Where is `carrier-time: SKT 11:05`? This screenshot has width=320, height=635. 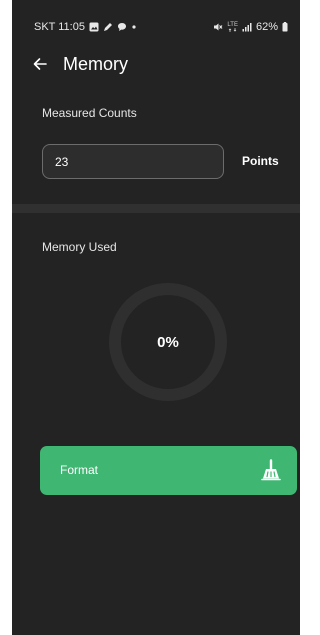 carrier-time: SKT 11:05 is located at coordinates (59, 27).